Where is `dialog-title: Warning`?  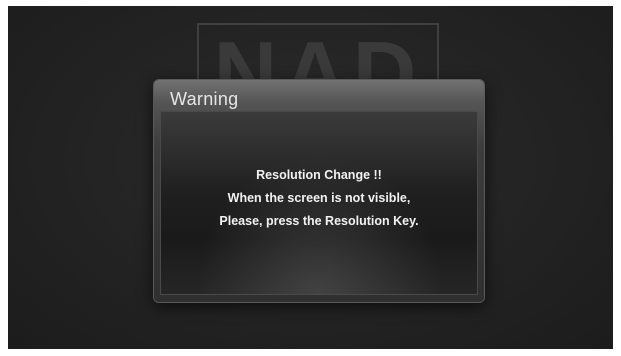
dialog-title: Warning is located at coordinates (204, 99).